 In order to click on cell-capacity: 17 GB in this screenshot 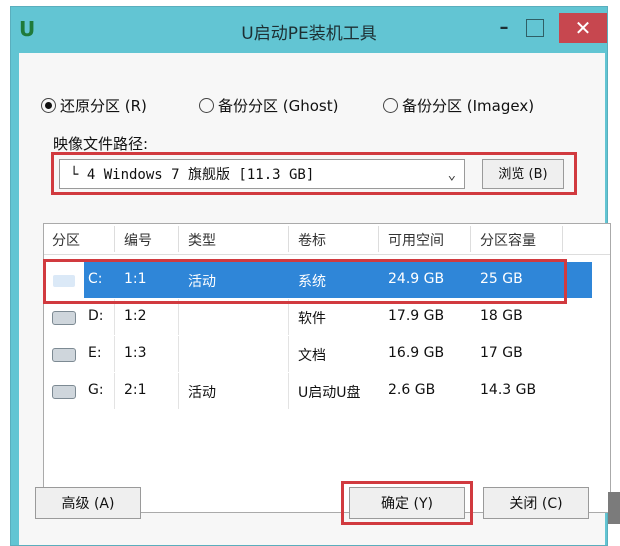, I will do `click(501, 353)`.